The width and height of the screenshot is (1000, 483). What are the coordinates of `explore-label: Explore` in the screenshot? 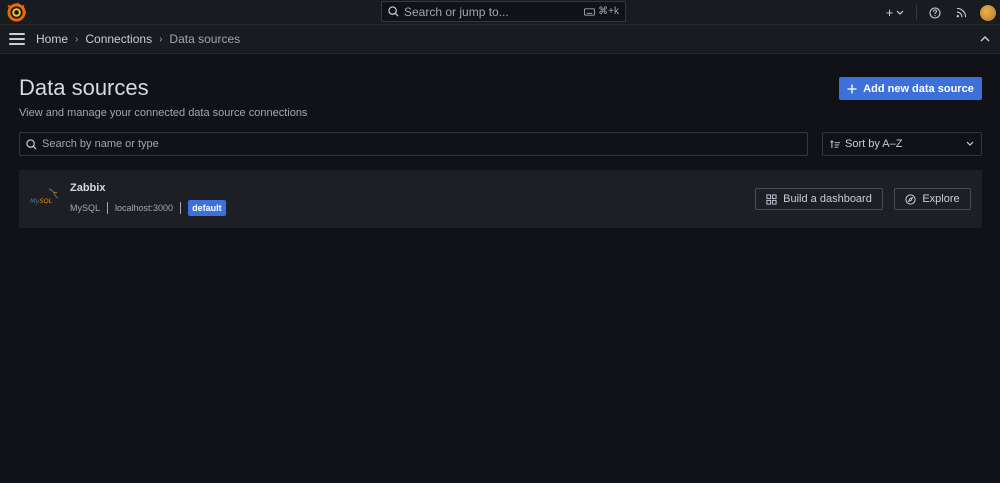 It's located at (941, 199).